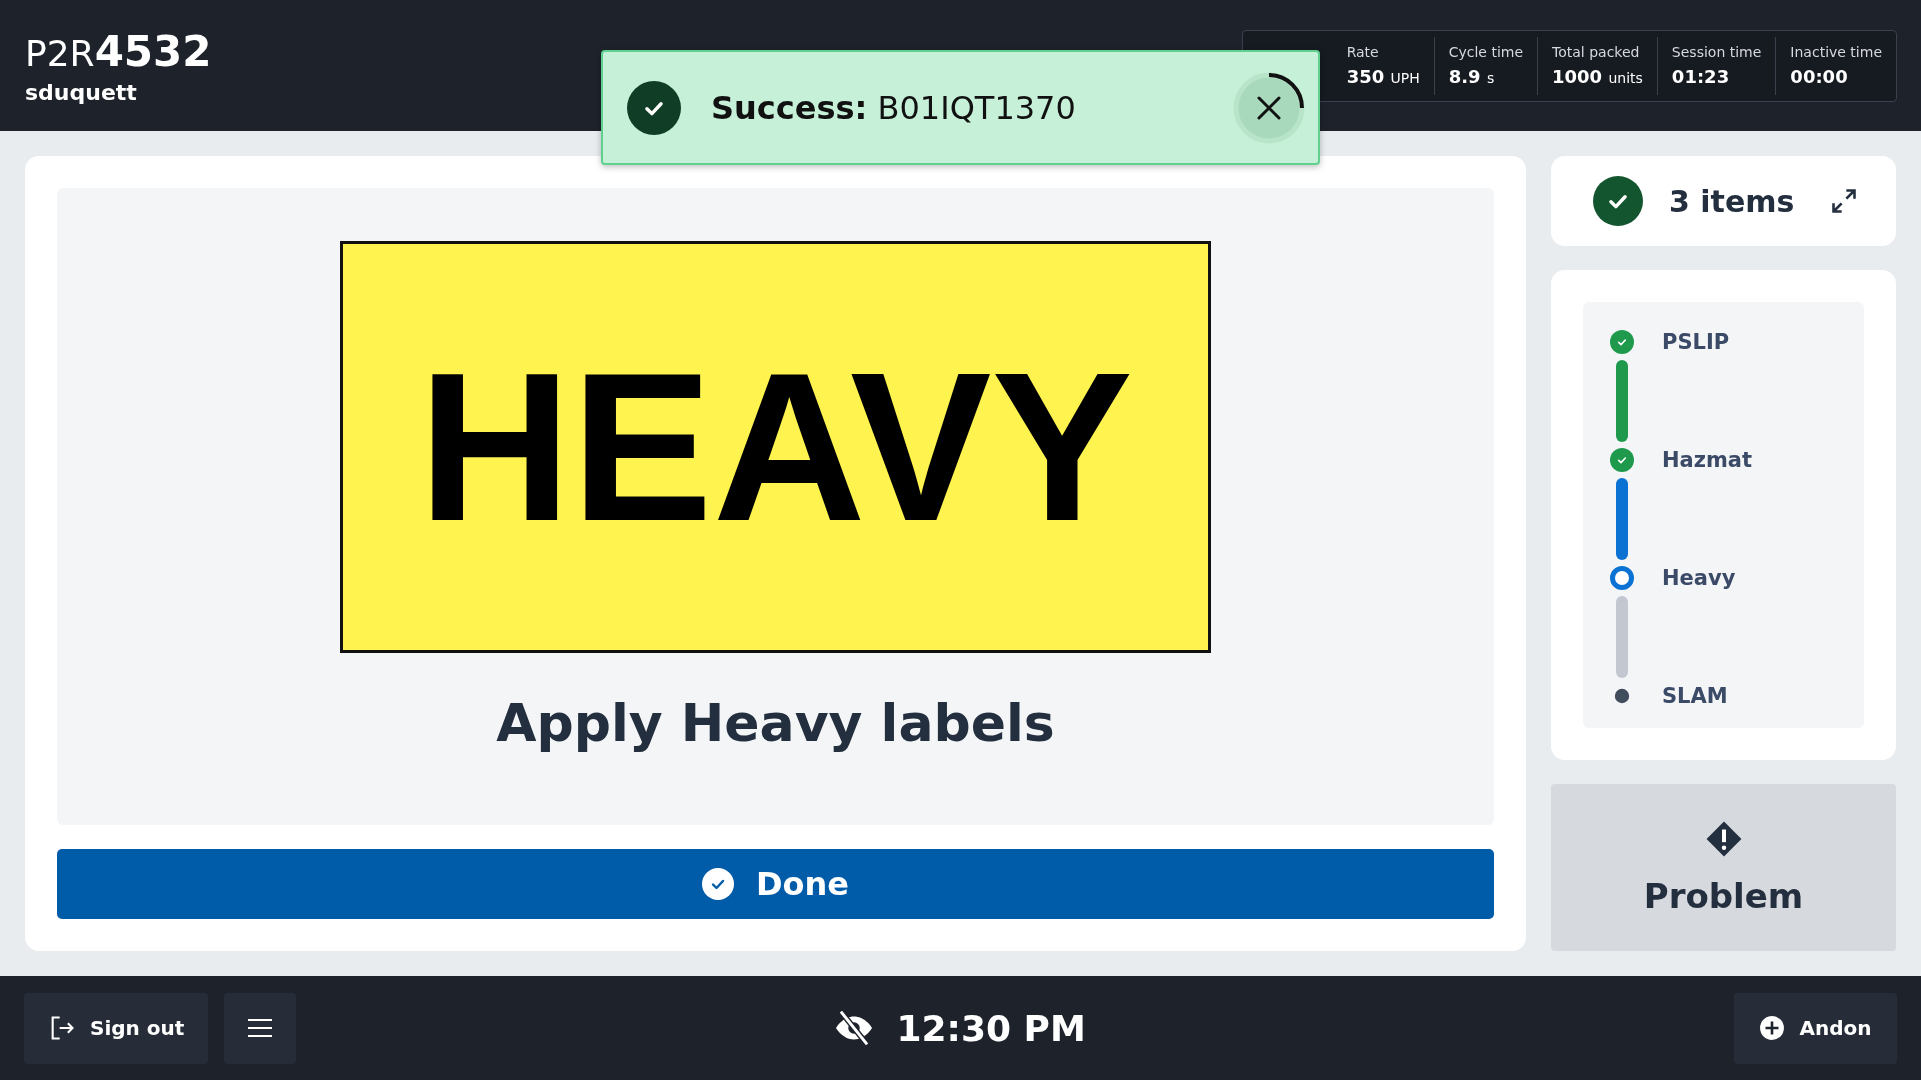 Image resolution: width=1921 pixels, height=1080 pixels. What do you see at coordinates (81, 92) in the screenshot?
I see `user-name: sduquett` at bounding box center [81, 92].